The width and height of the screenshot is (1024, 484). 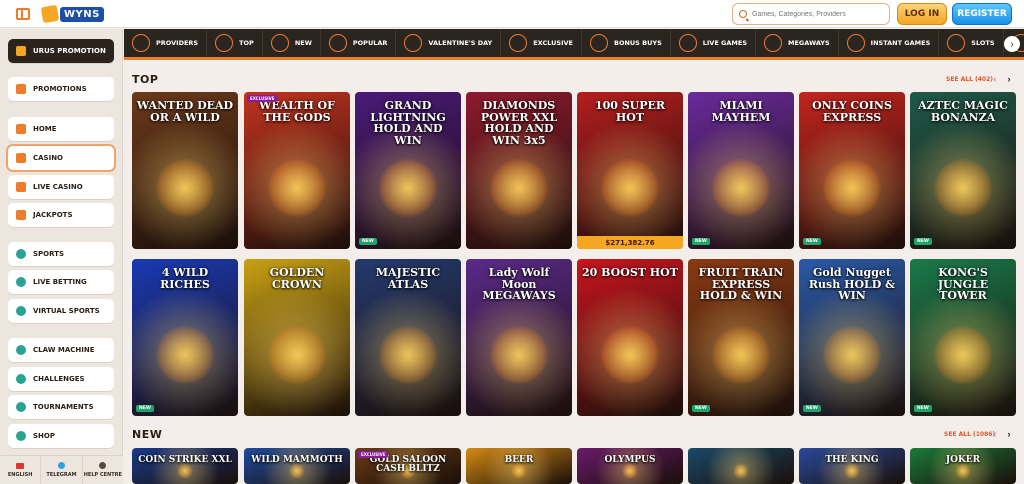 What do you see at coordinates (963, 466) in the screenshot?
I see `game-tile: JOKER` at bounding box center [963, 466].